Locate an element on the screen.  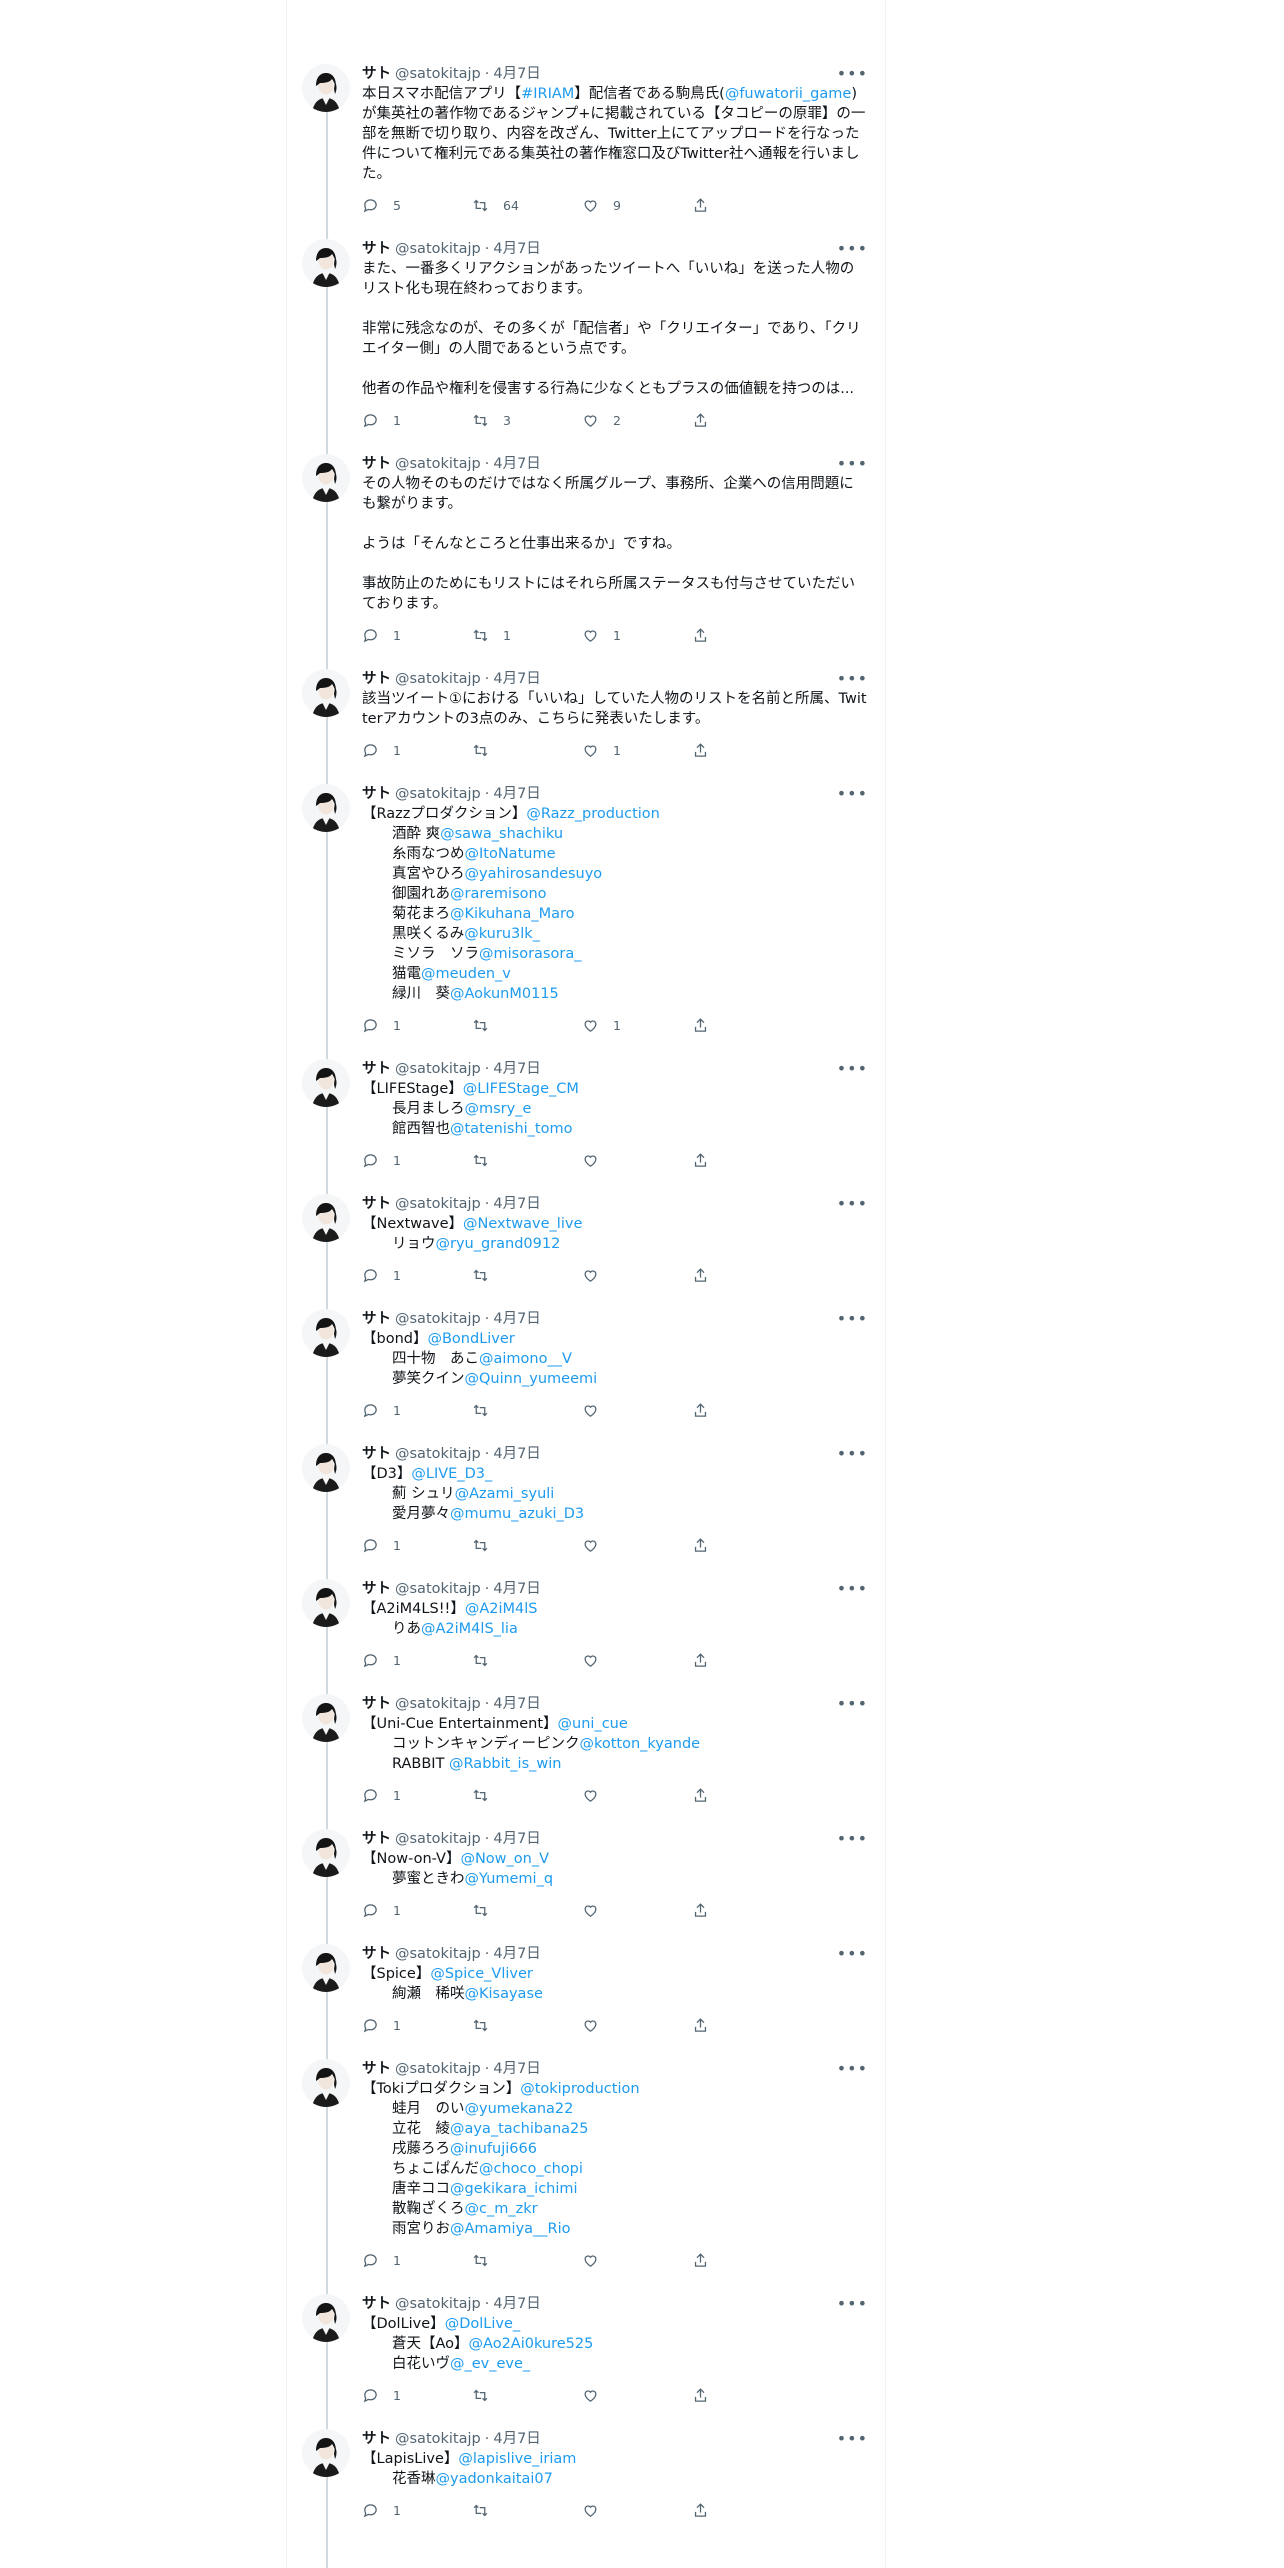
like-button: 9 is located at coordinates (637, 205).